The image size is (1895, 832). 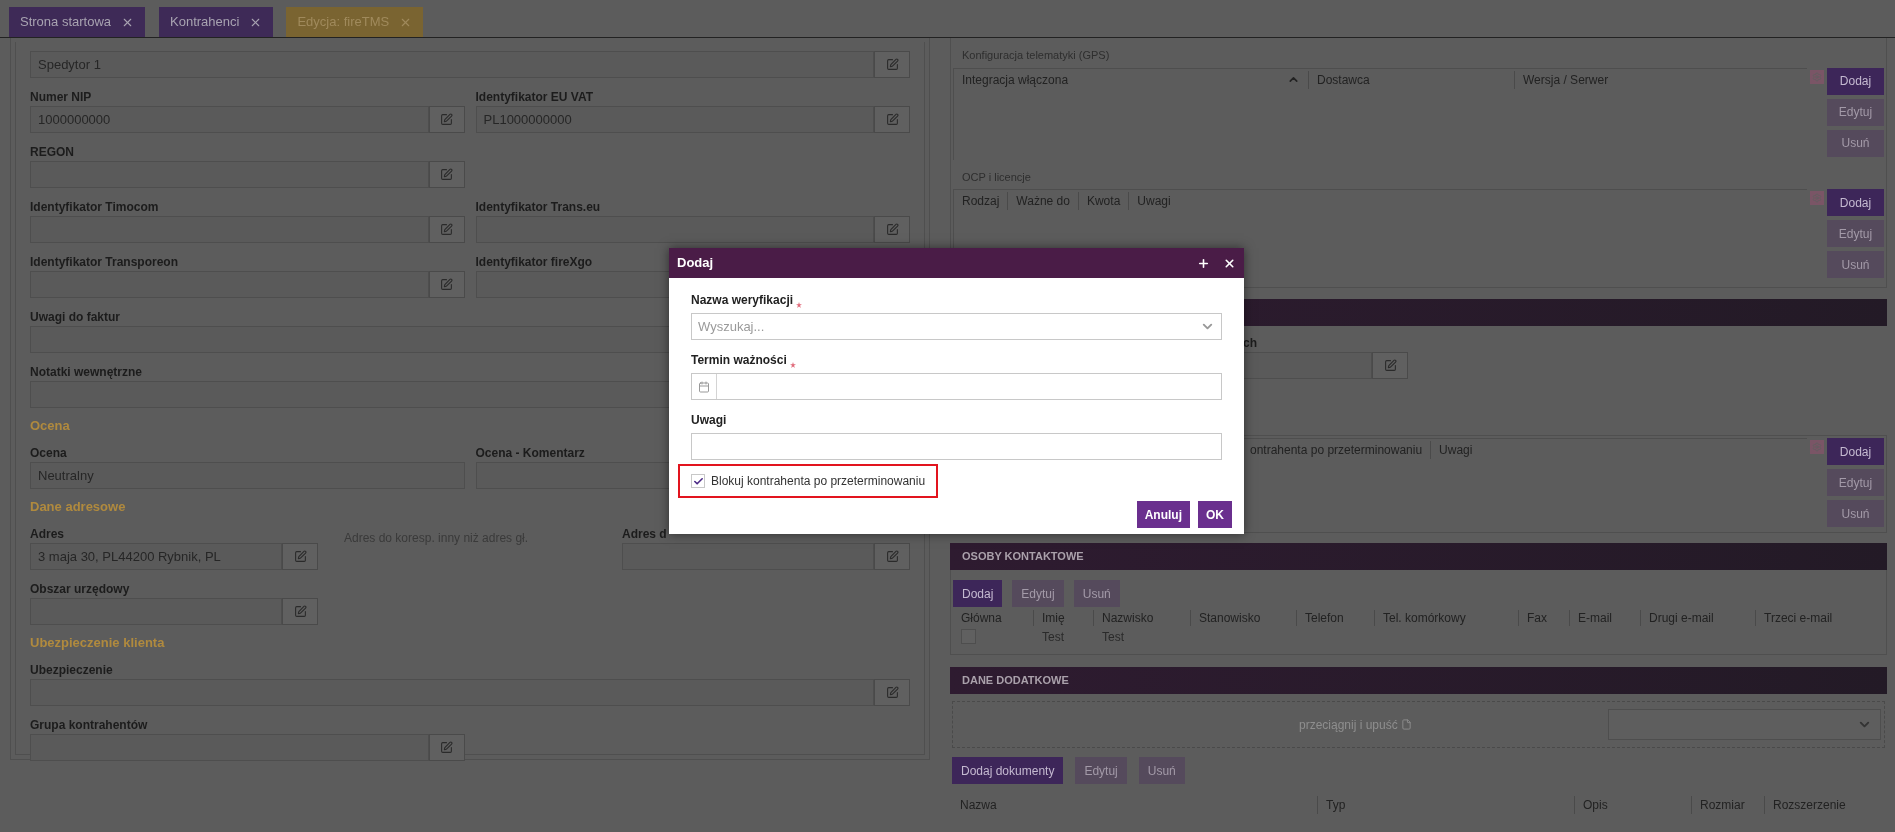 I want to click on field-label: ch, so click(x=1250, y=343).